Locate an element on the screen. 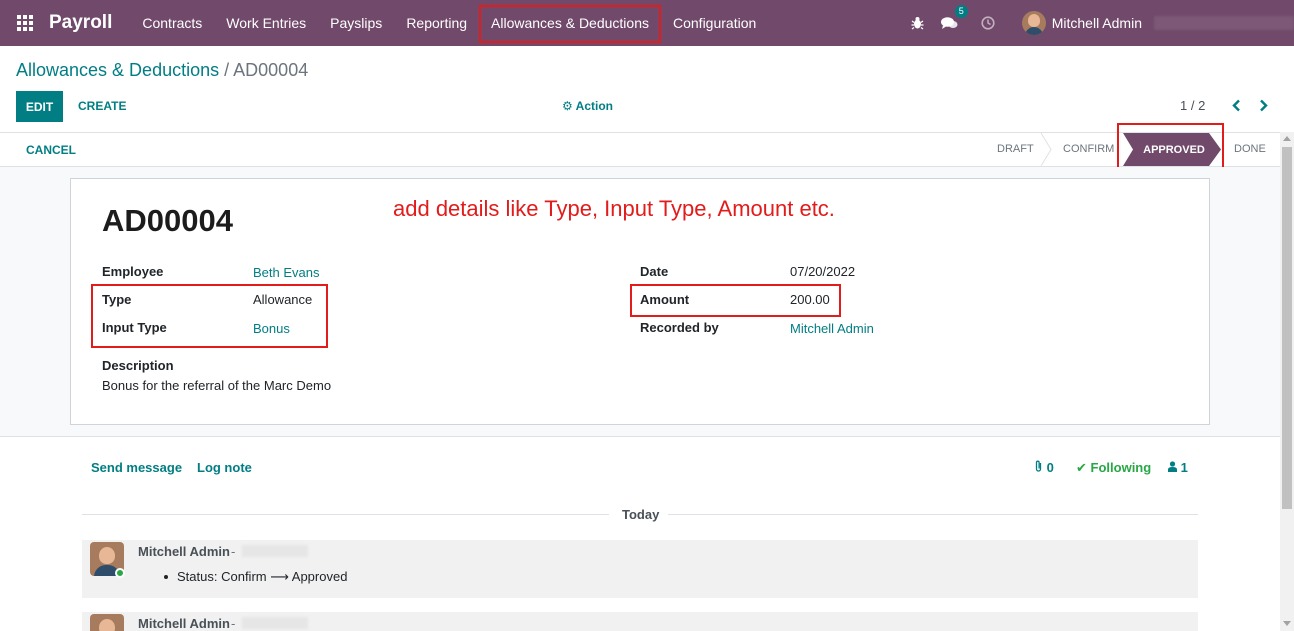 The width and height of the screenshot is (1294, 631). gear-icon: ⚙ is located at coordinates (567, 106).